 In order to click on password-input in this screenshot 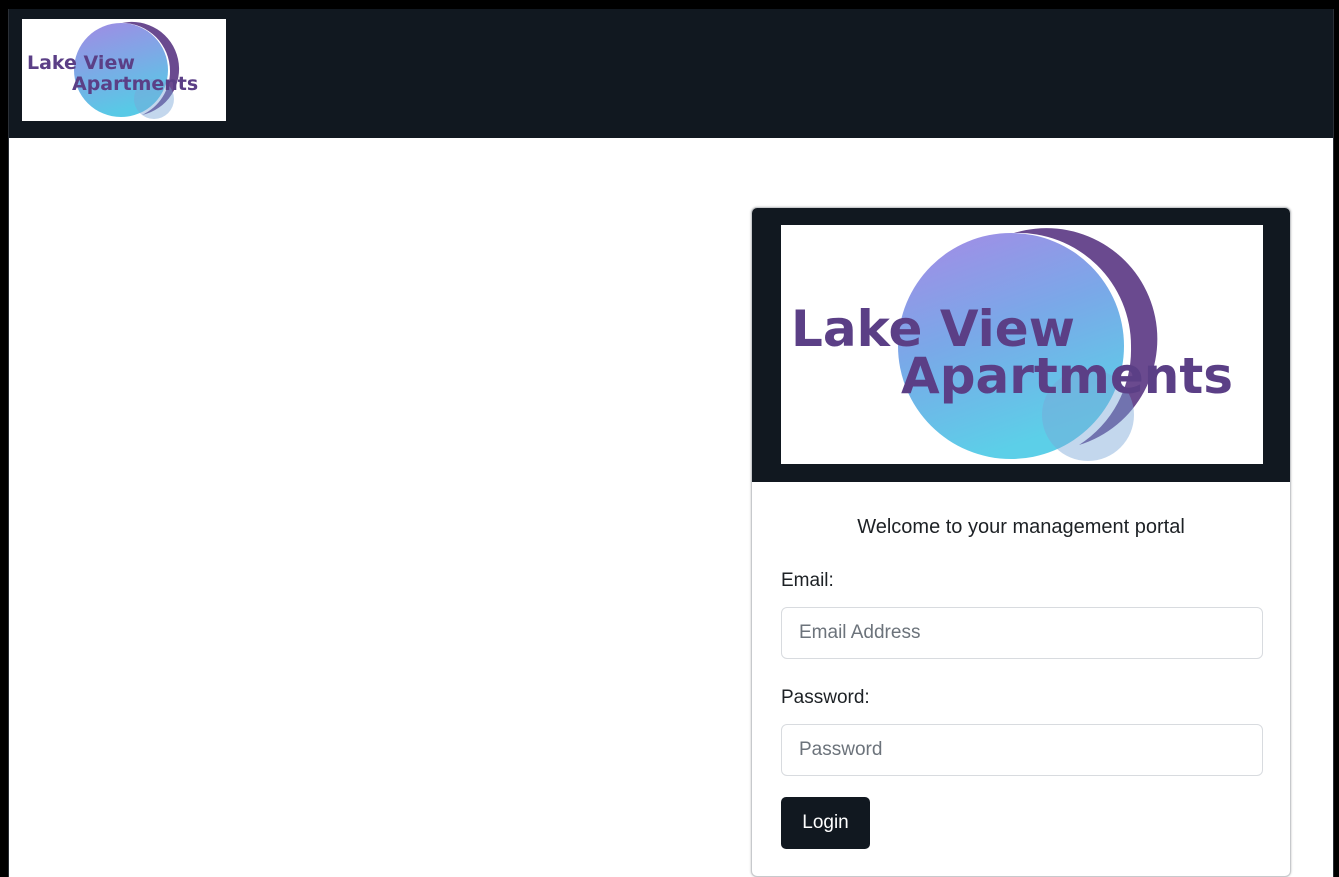, I will do `click(1022, 750)`.